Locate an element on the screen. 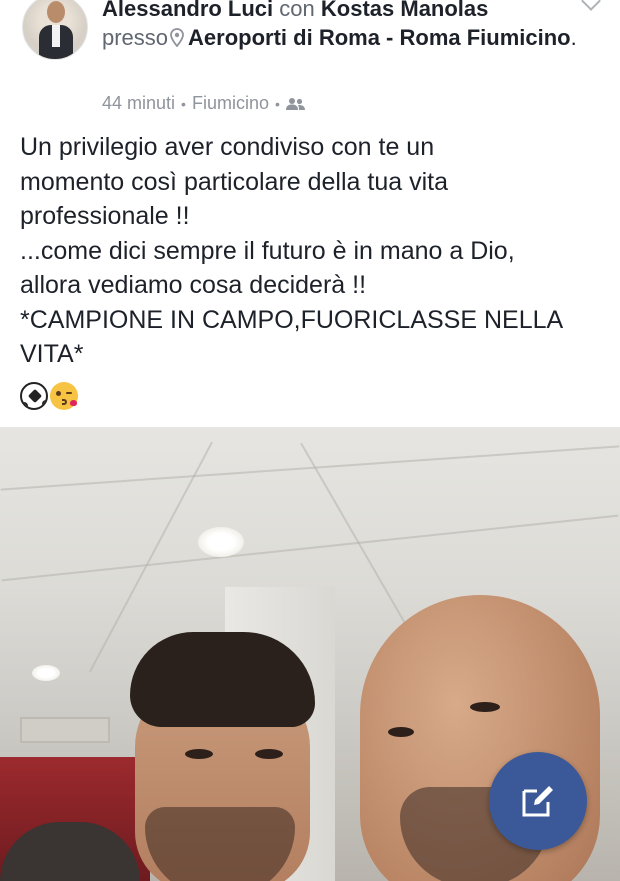  soccer-ball-icon is located at coordinates (34, 396).